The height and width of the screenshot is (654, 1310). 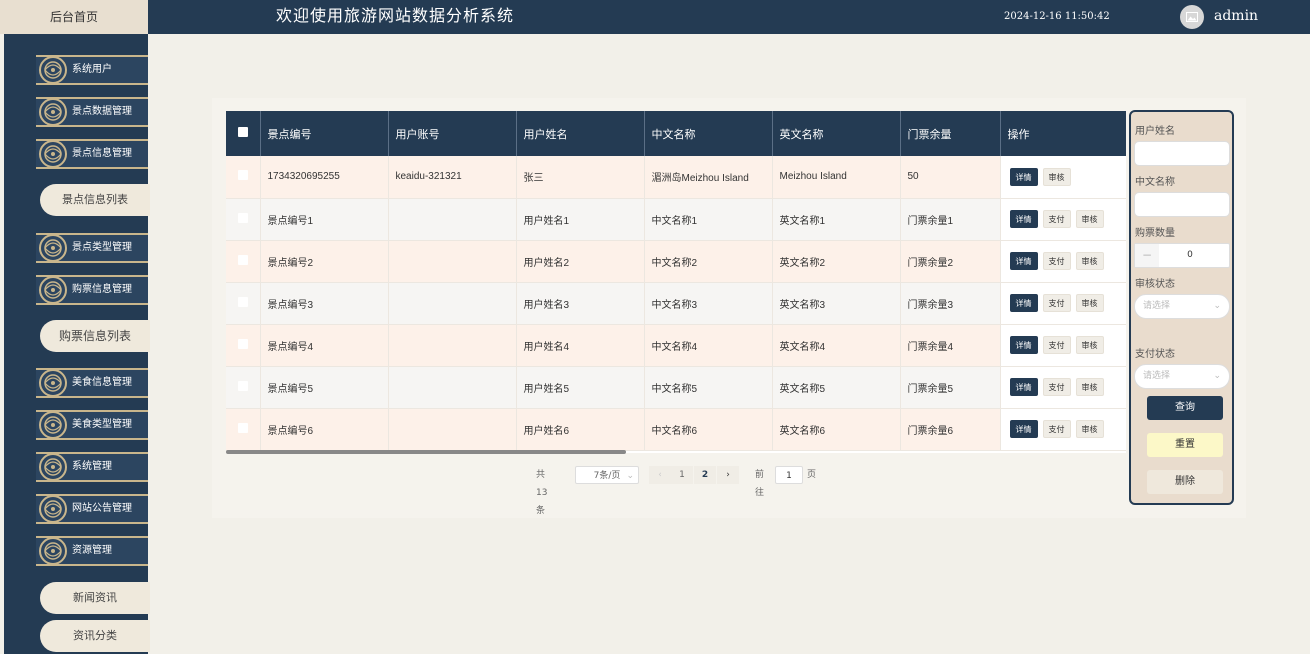 I want to click on table-cell: 门票余量5, so click(x=950, y=387).